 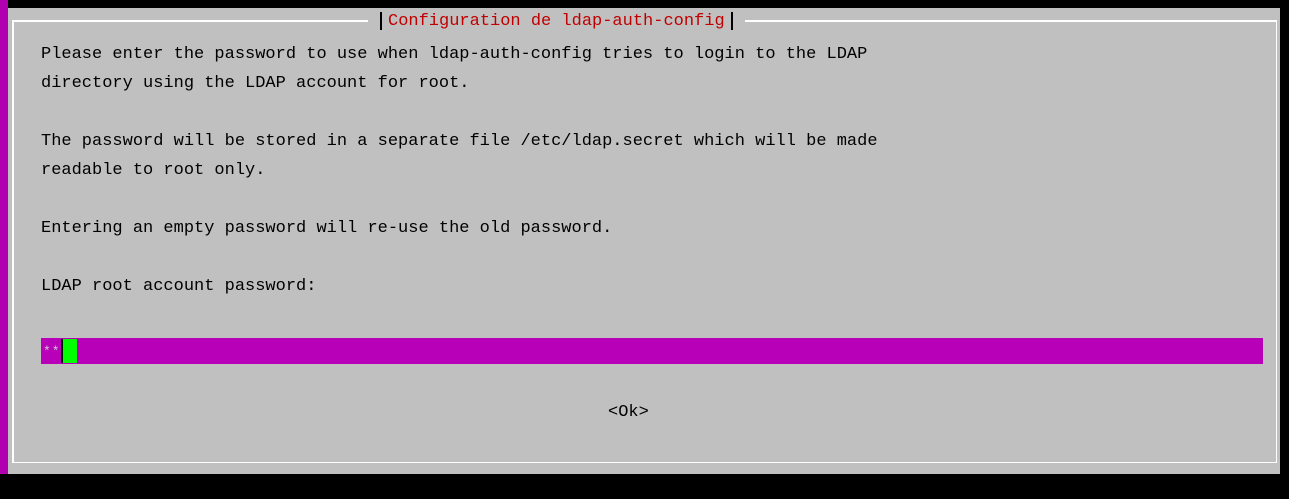 I want to click on title-left-tick, so click(x=381, y=21).